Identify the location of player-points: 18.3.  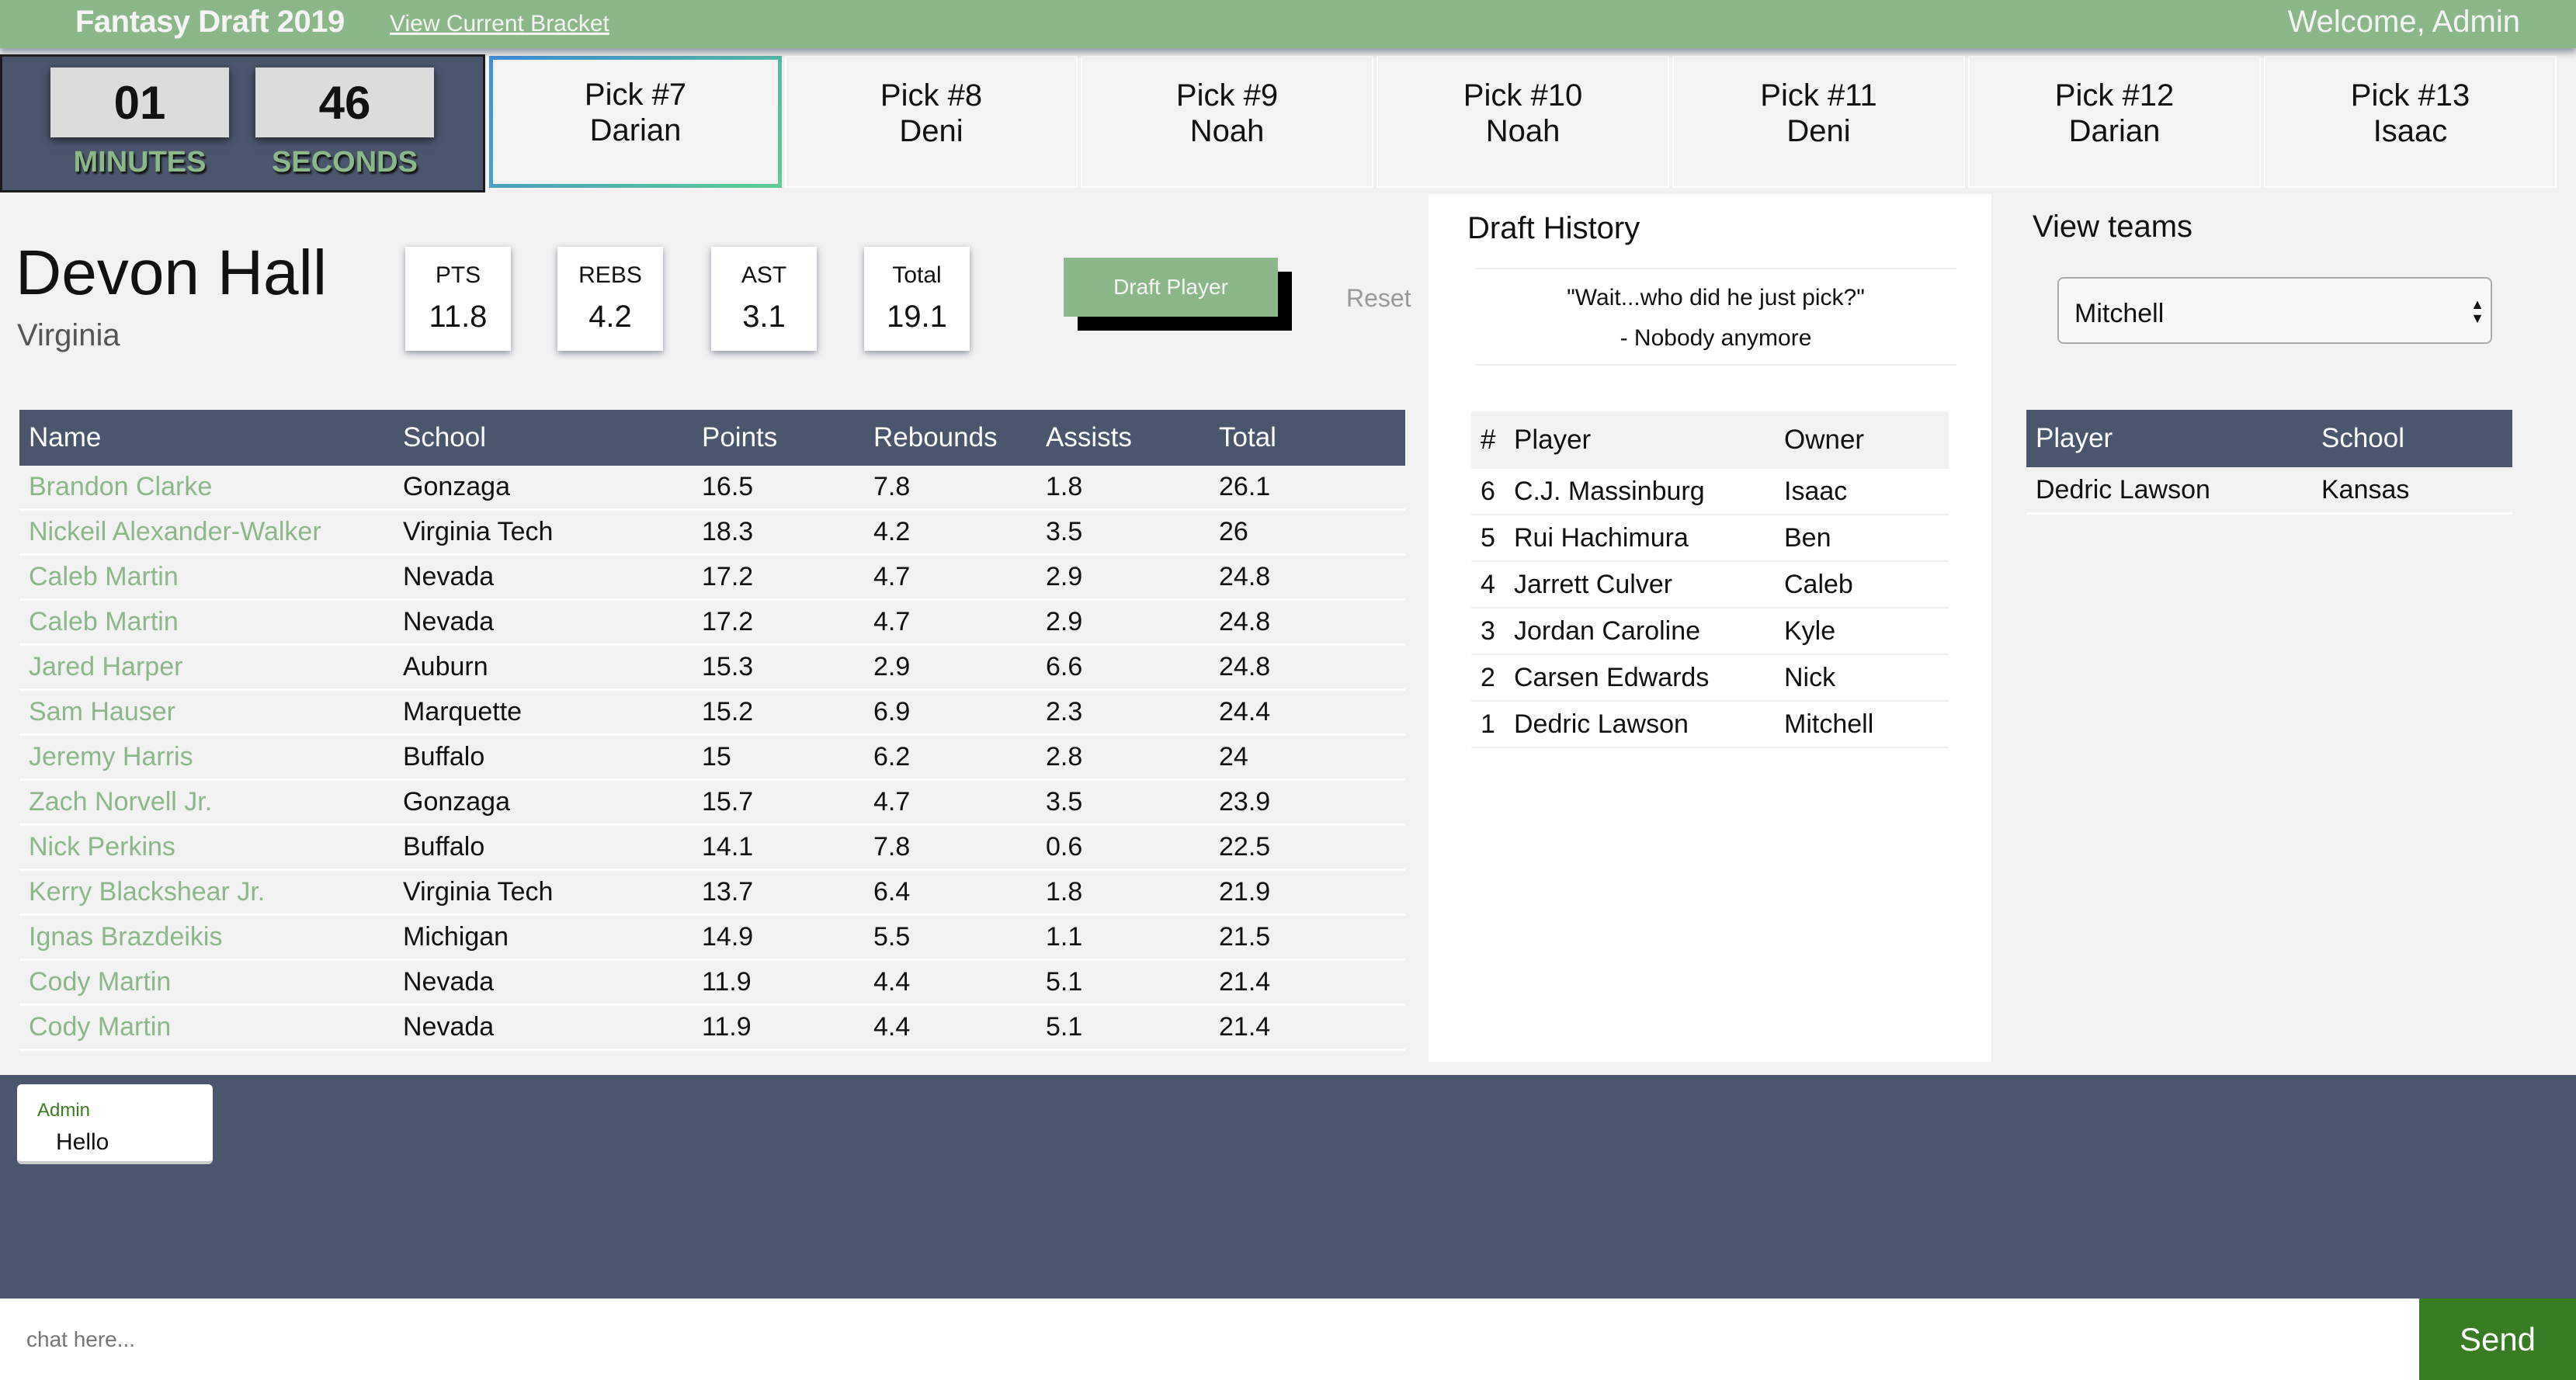
(778, 532).